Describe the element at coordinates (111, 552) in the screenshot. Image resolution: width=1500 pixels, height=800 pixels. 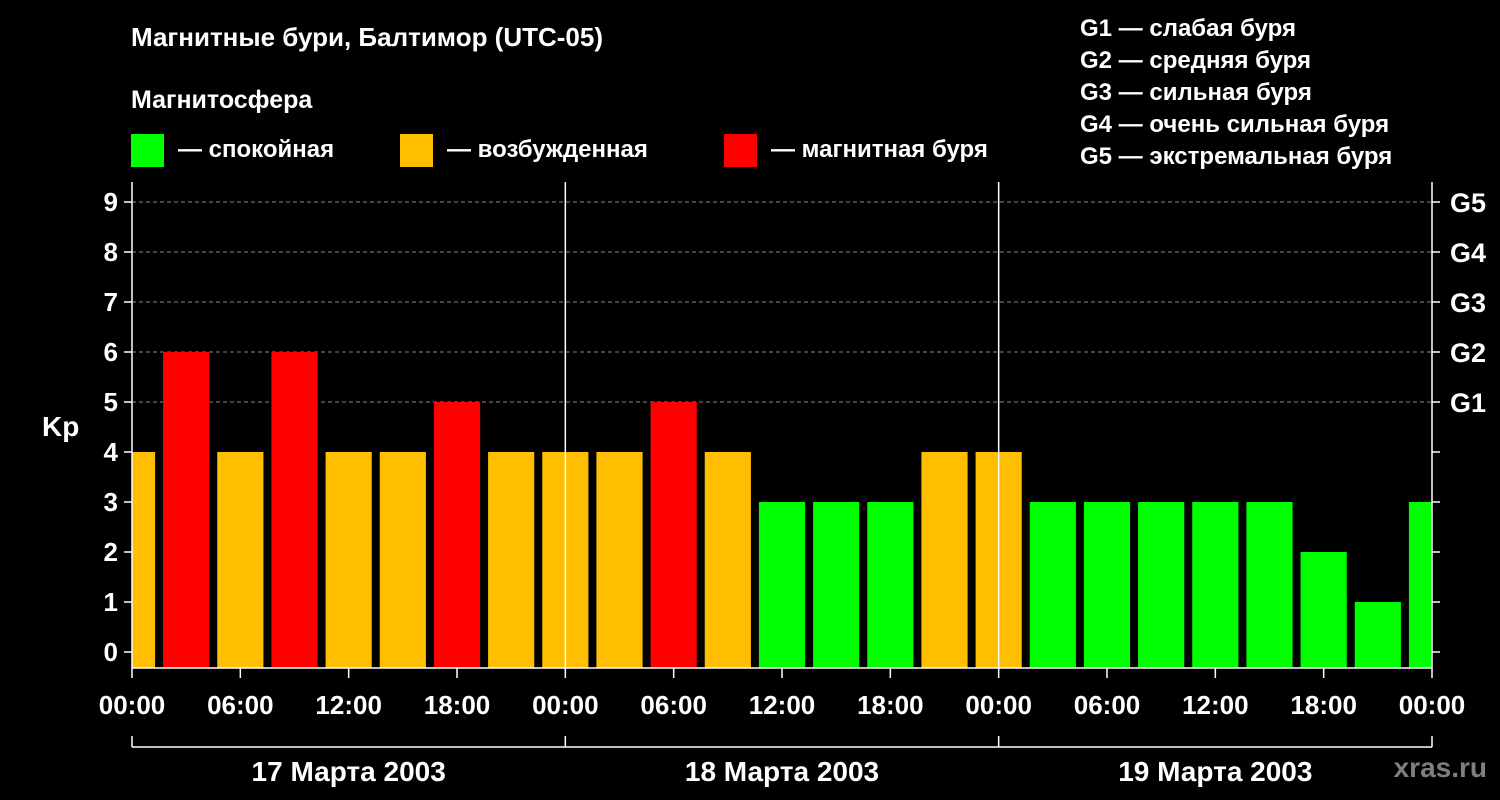
I see `y-tick-label: 2` at that location.